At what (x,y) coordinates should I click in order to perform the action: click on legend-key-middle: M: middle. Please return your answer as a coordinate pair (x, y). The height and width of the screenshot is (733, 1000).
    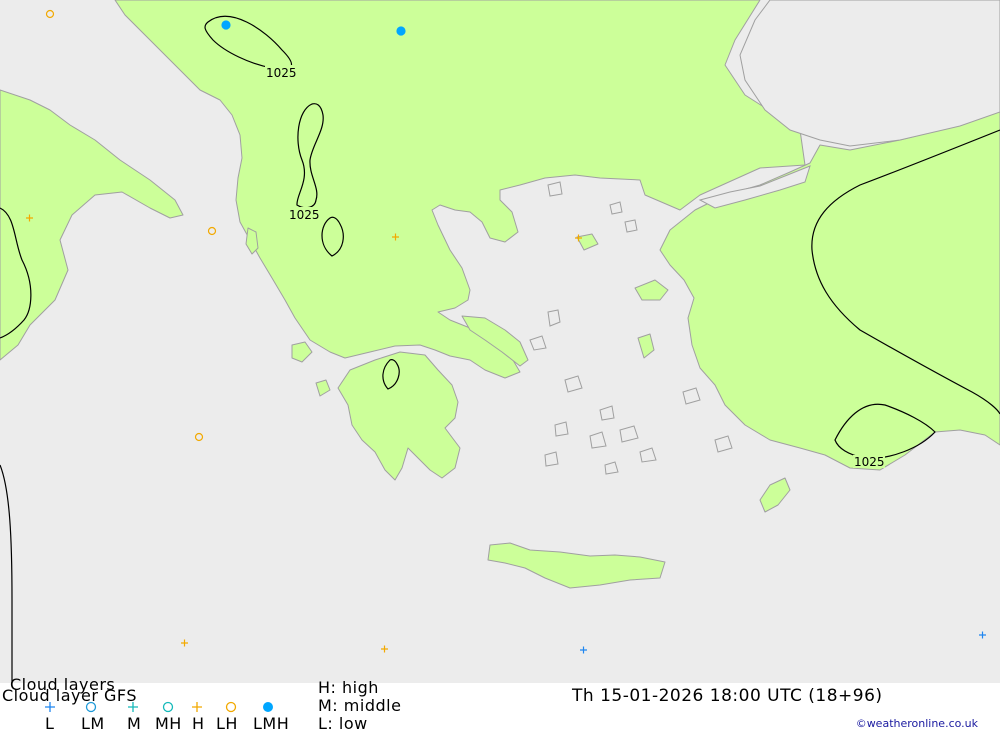
    Looking at the image, I should click on (360, 705).